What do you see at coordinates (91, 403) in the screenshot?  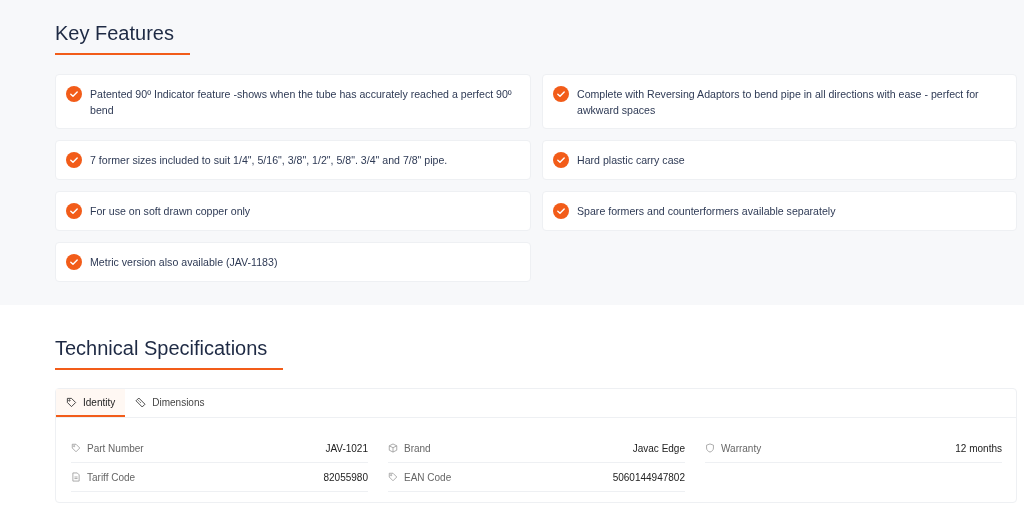 I see `tab: Identity` at bounding box center [91, 403].